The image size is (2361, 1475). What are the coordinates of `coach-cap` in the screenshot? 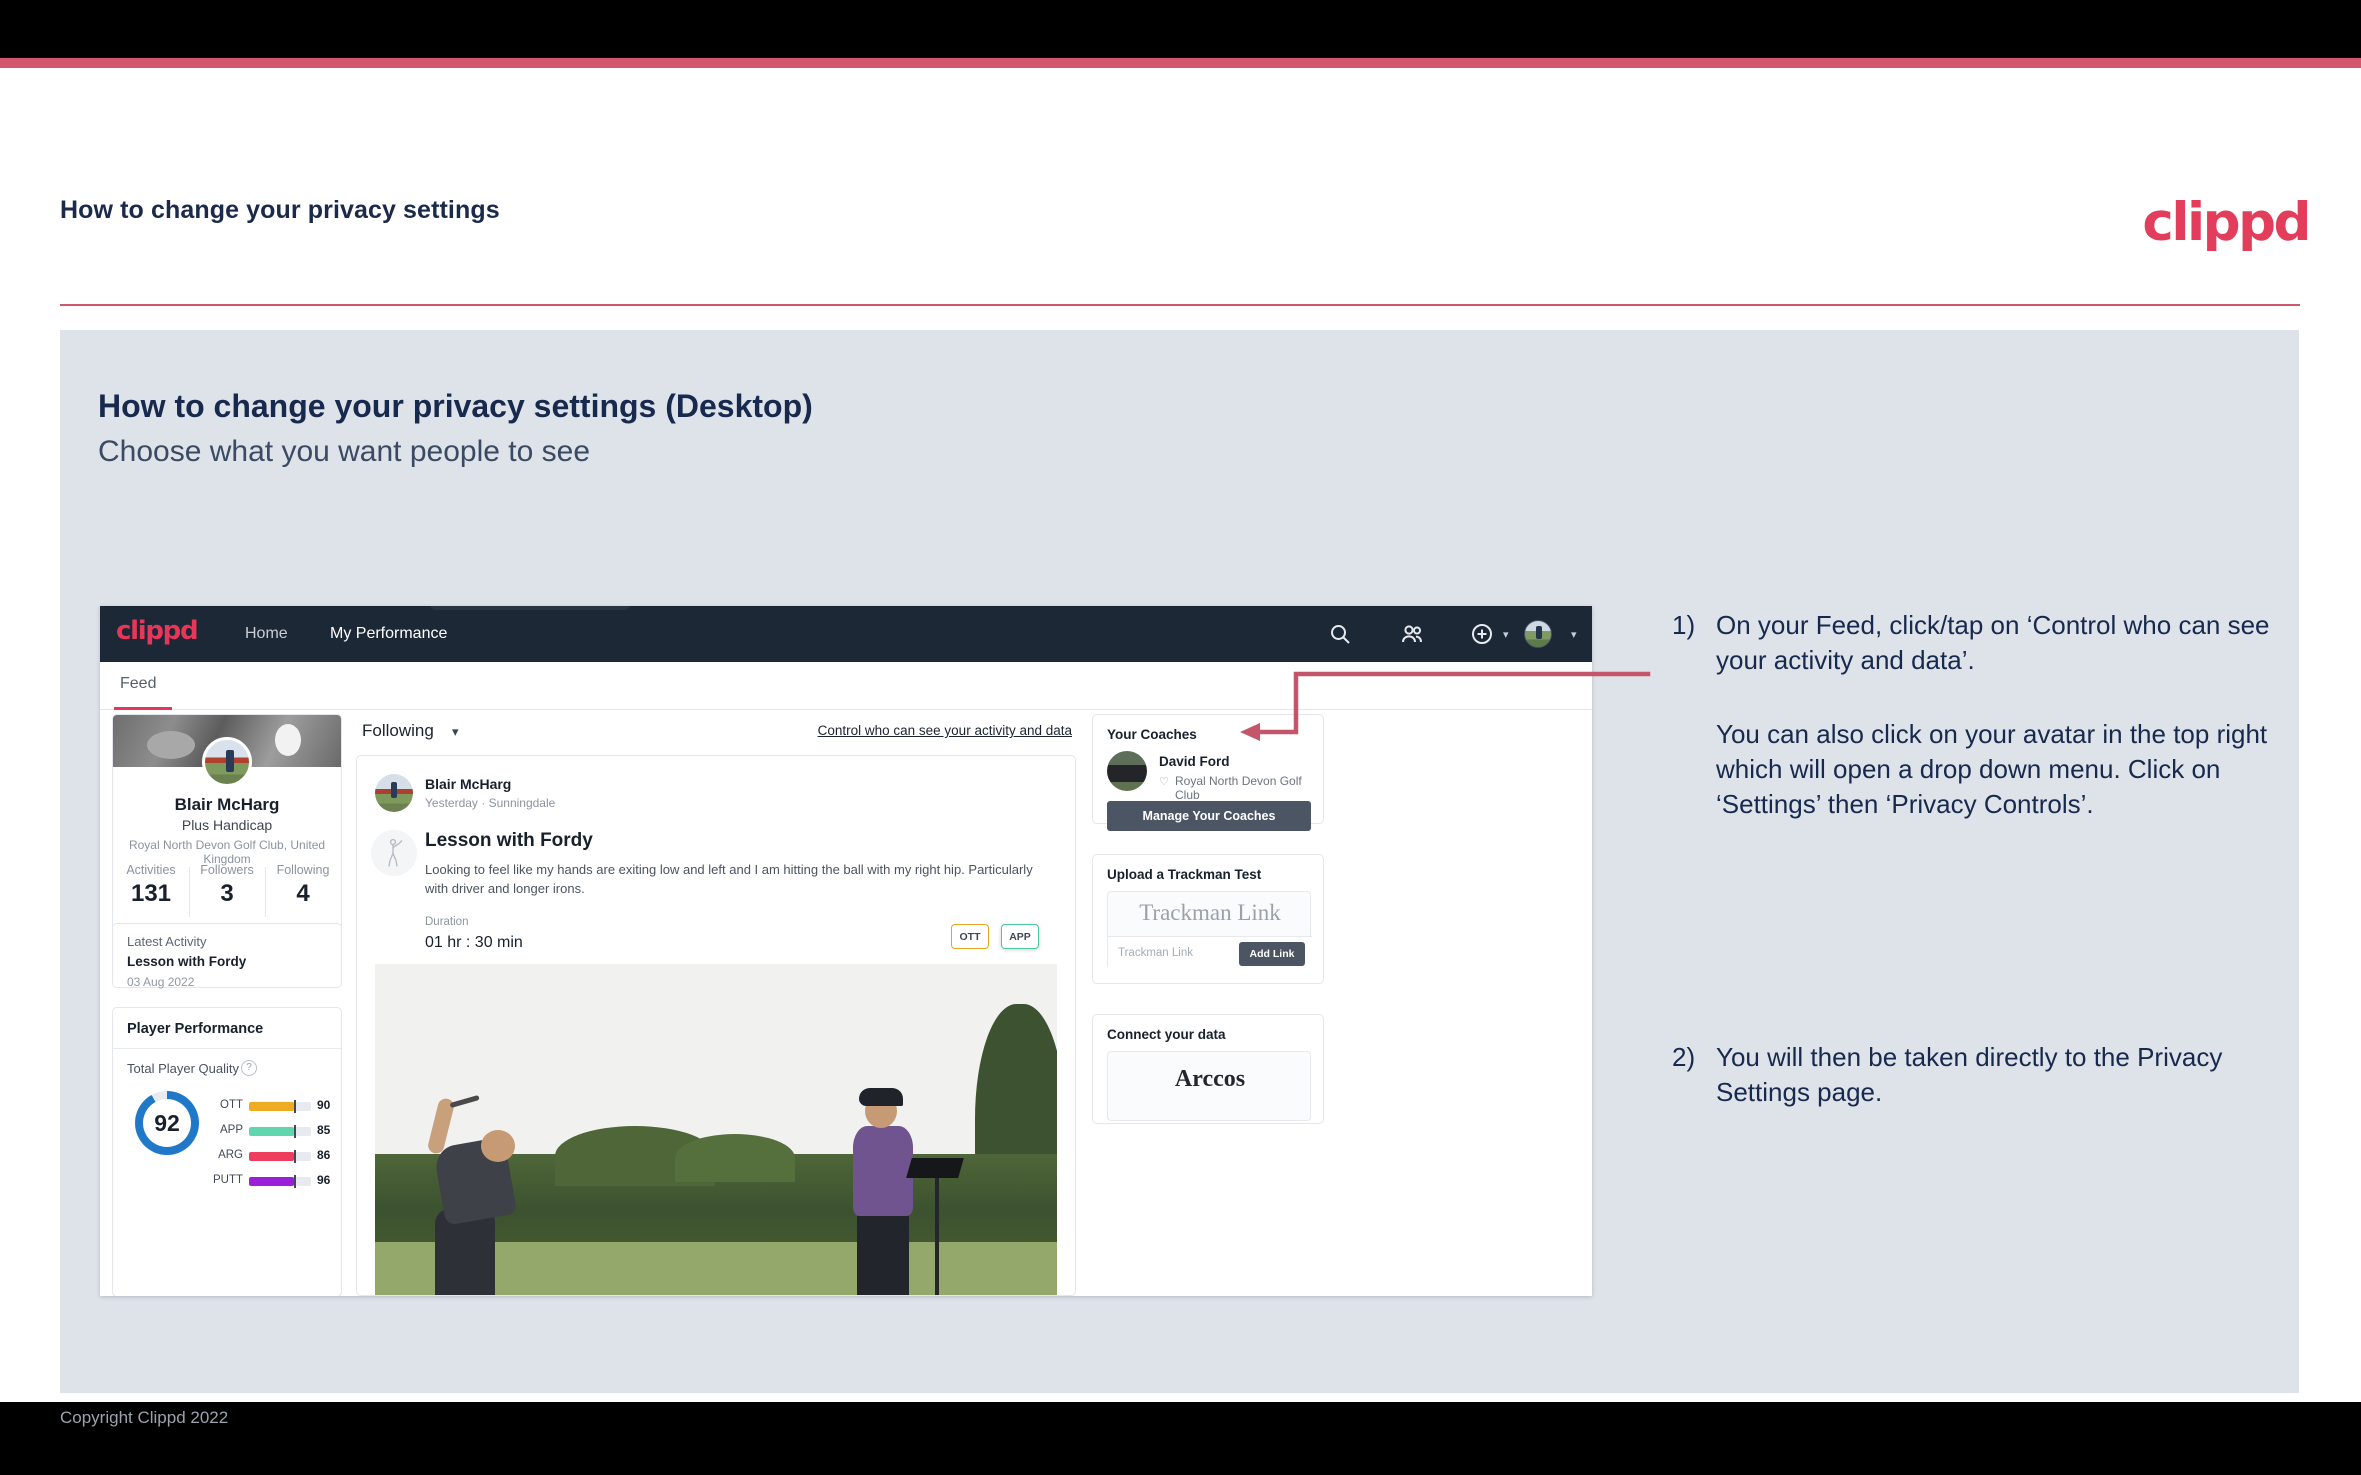 It's located at (881, 1097).